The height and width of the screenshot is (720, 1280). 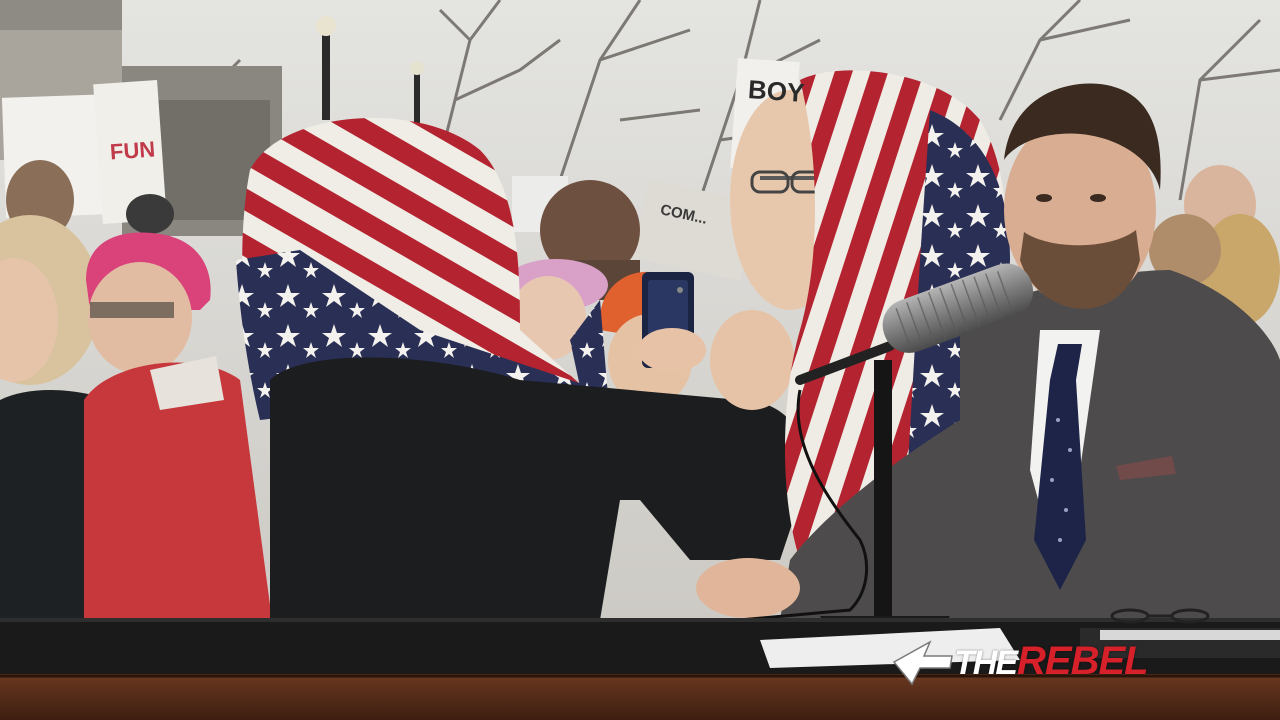 What do you see at coordinates (922, 663) in the screenshot?
I see `rebel-arrow-icon` at bounding box center [922, 663].